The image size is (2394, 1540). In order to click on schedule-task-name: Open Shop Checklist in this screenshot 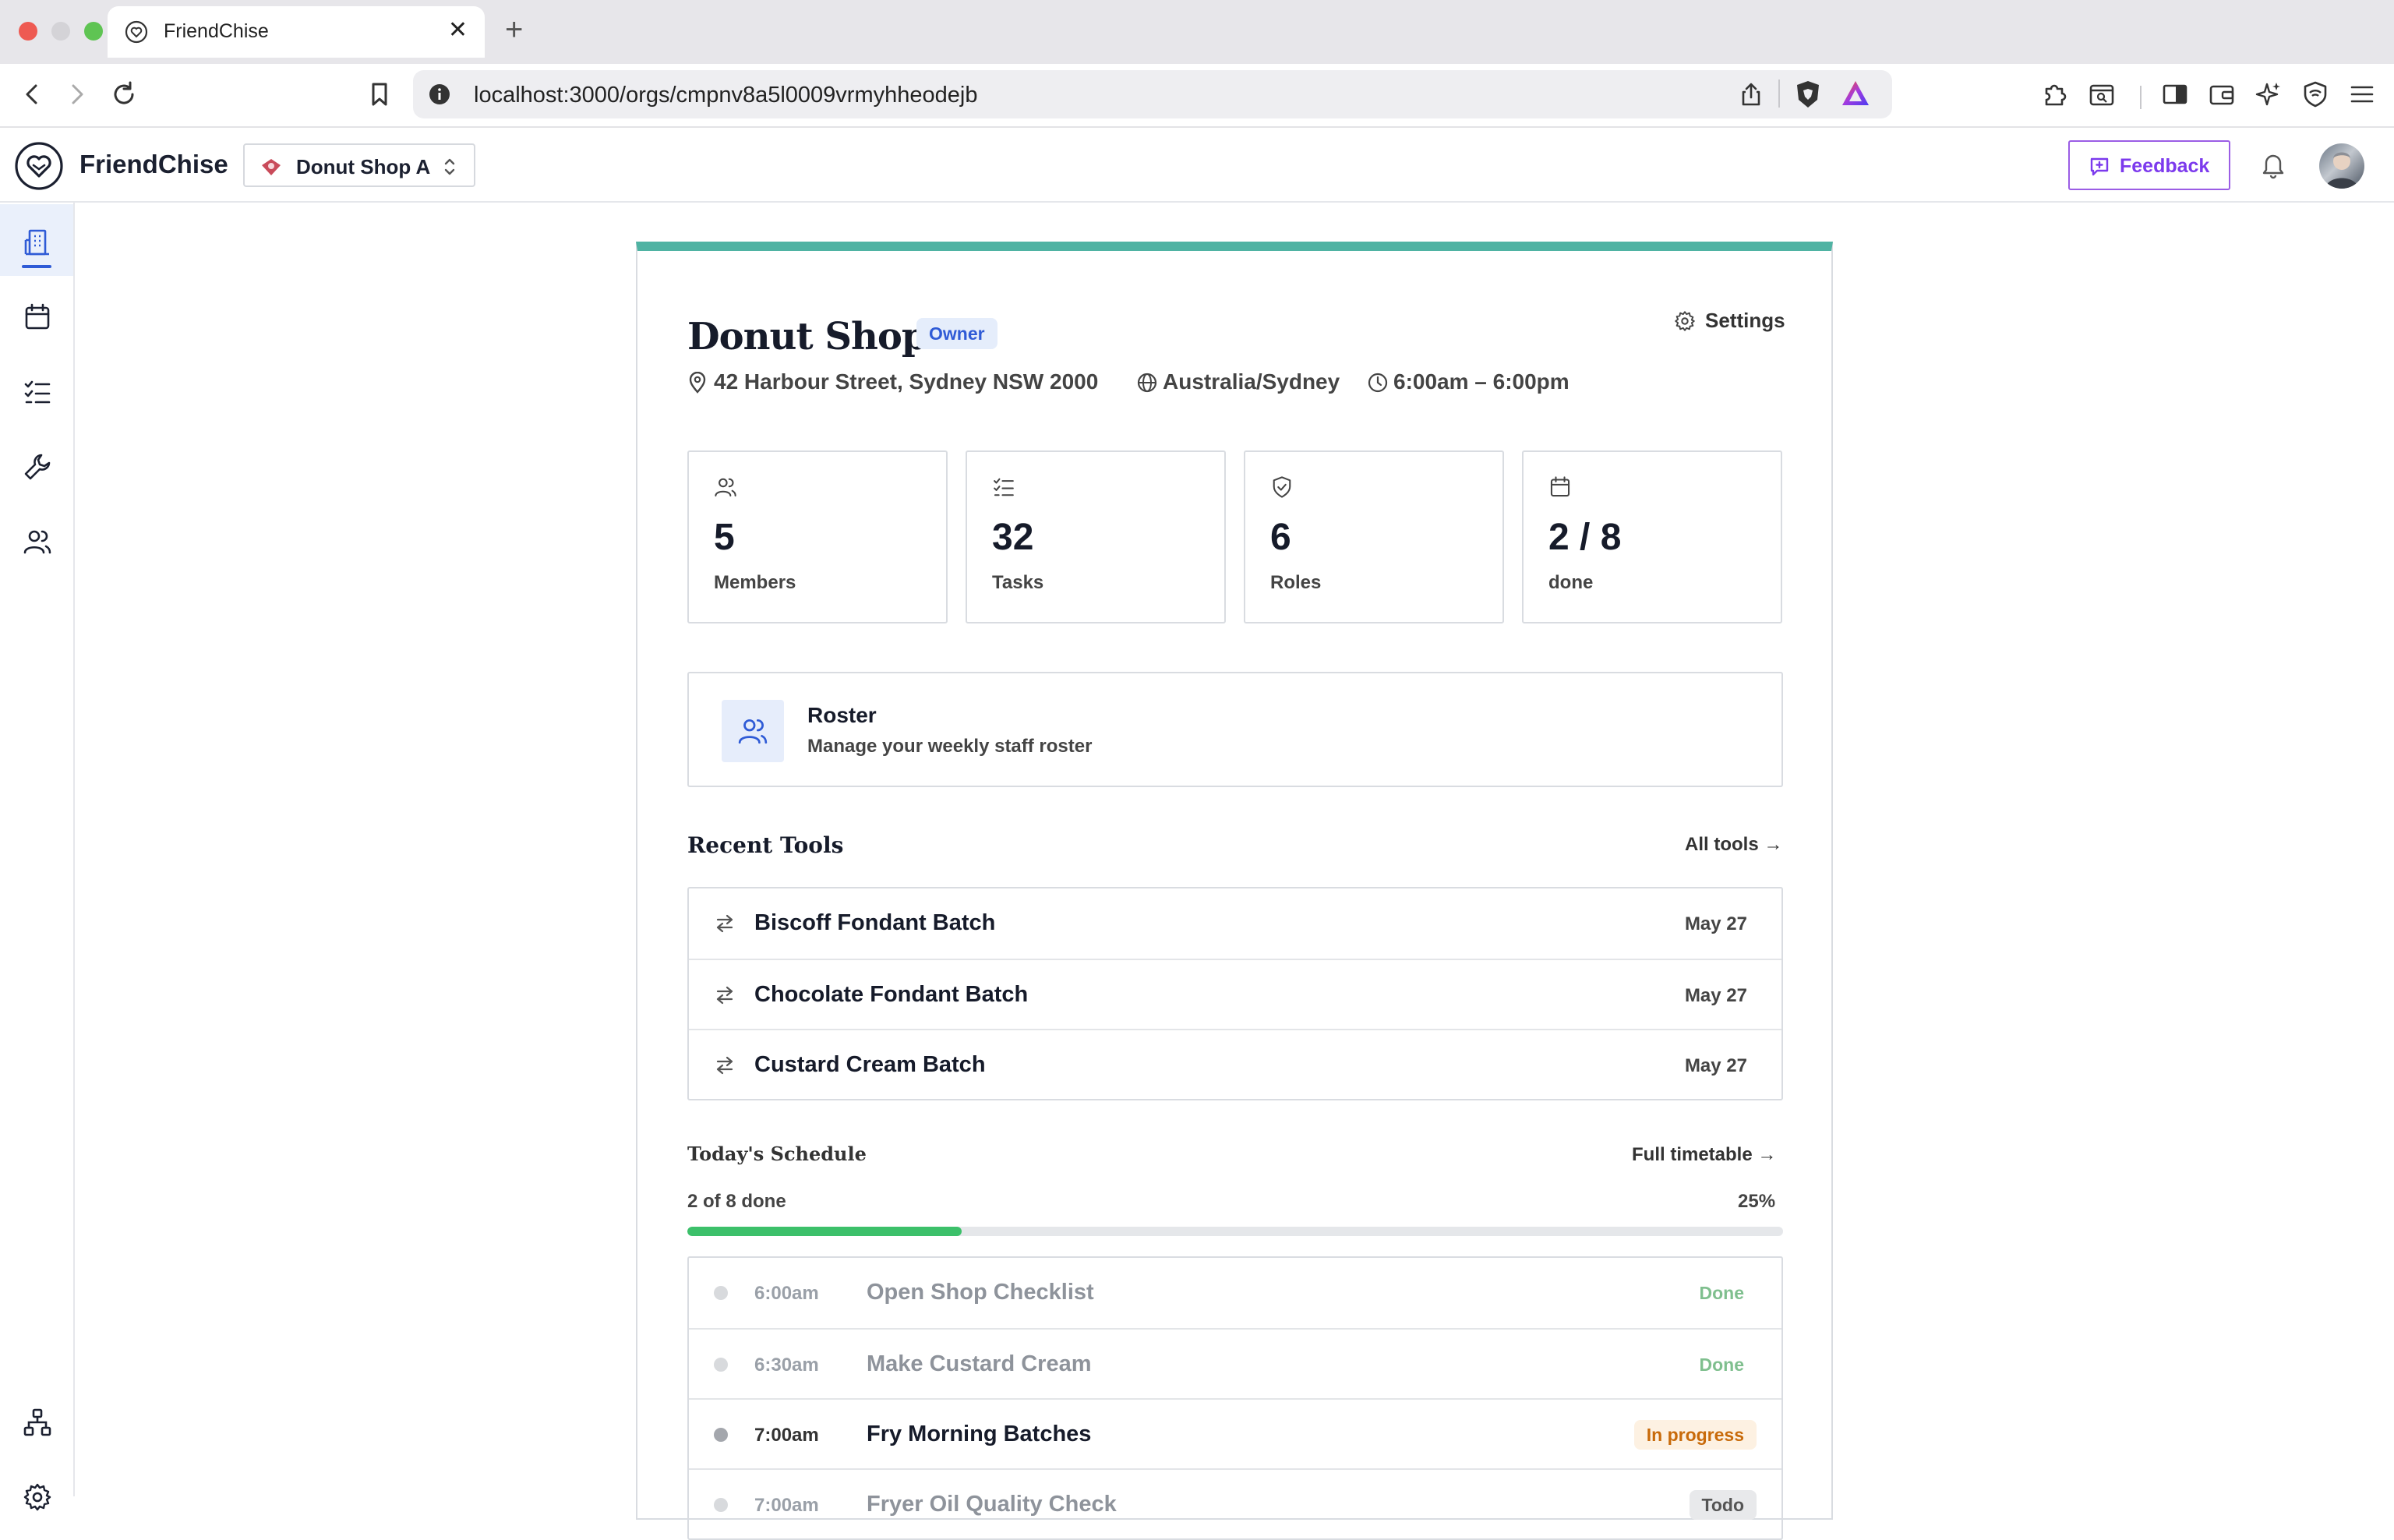, I will do `click(980, 1292)`.